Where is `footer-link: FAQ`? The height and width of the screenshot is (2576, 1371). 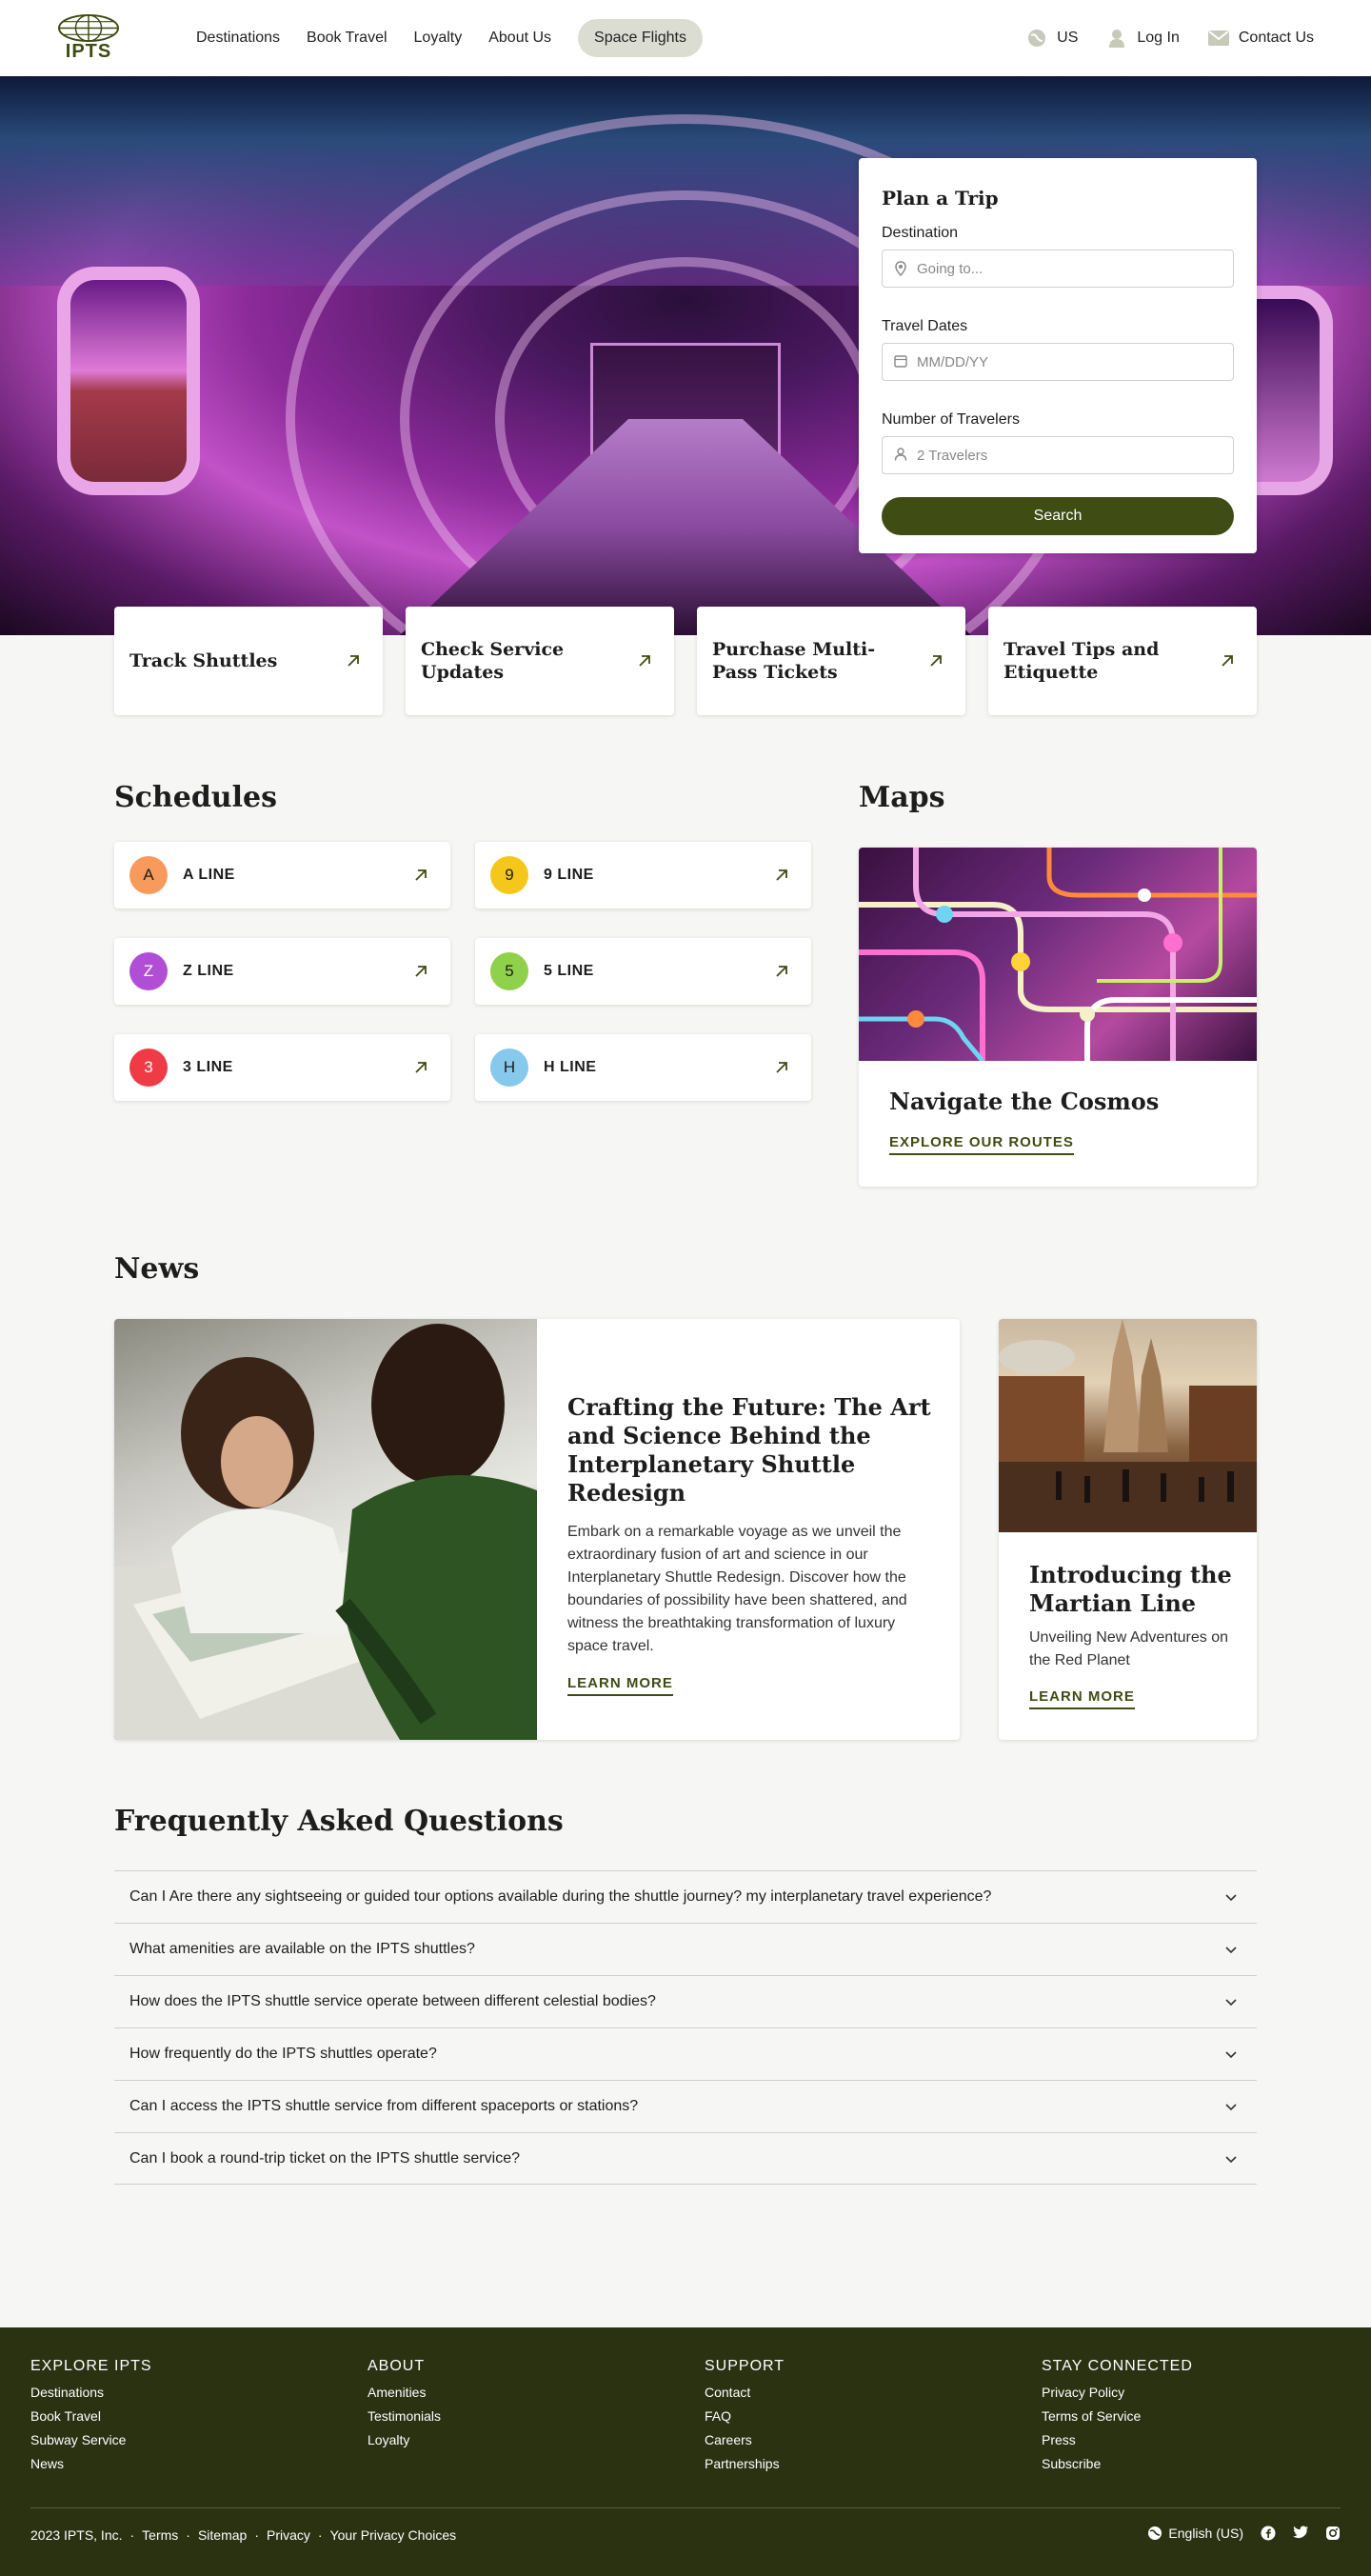 footer-link: FAQ is located at coordinates (873, 2416).